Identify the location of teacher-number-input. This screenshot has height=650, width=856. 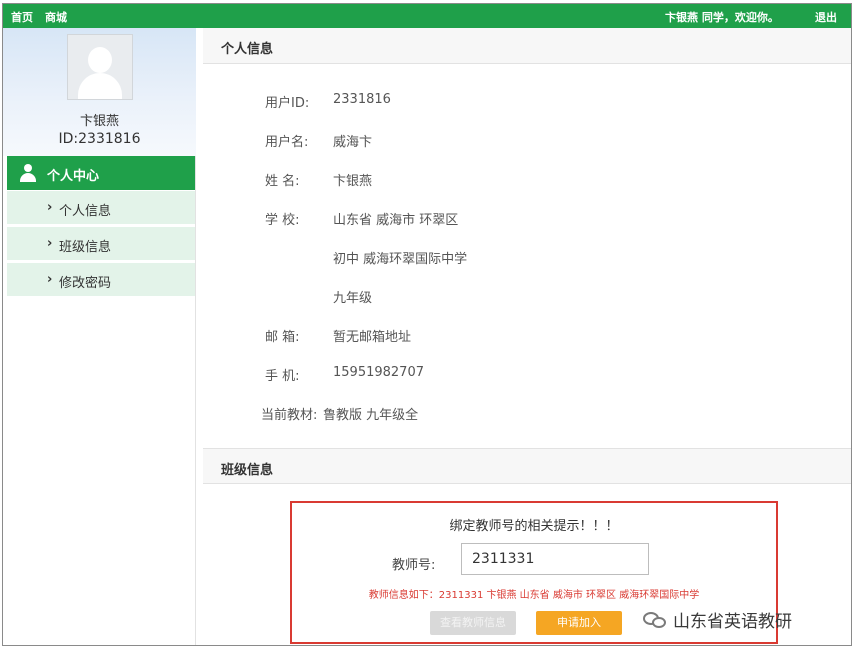
(555, 559).